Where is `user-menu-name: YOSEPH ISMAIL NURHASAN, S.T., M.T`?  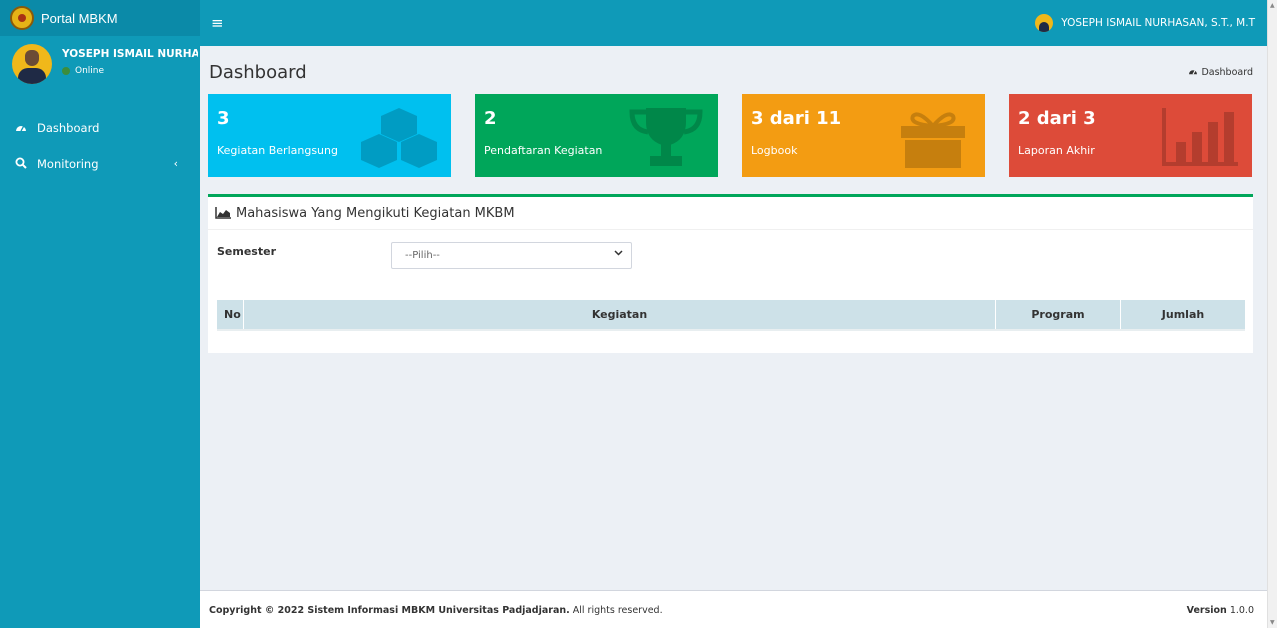
user-menu-name: YOSEPH ISMAIL NURHASAN, S.T., M.T is located at coordinates (1158, 23).